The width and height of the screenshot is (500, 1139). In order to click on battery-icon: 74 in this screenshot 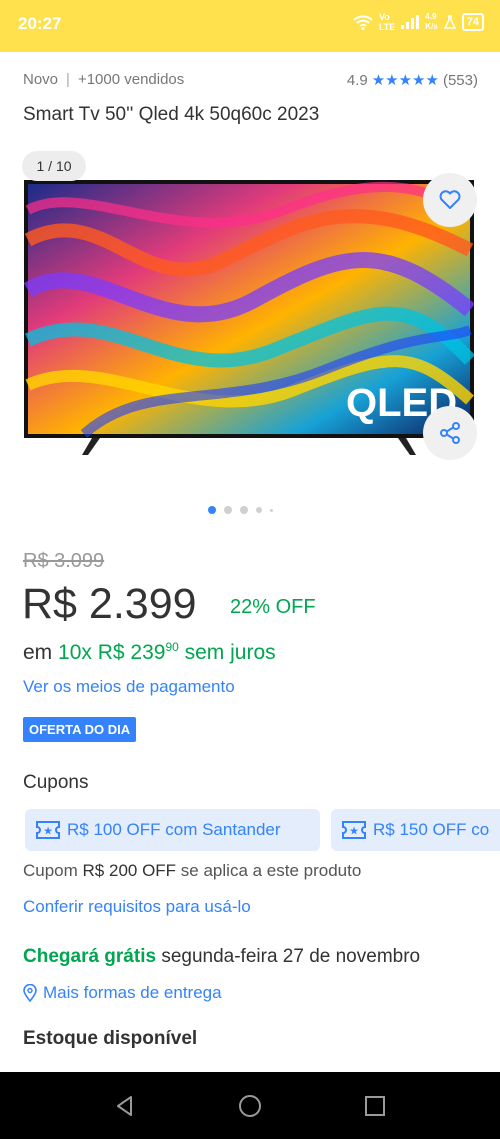, I will do `click(472, 22)`.